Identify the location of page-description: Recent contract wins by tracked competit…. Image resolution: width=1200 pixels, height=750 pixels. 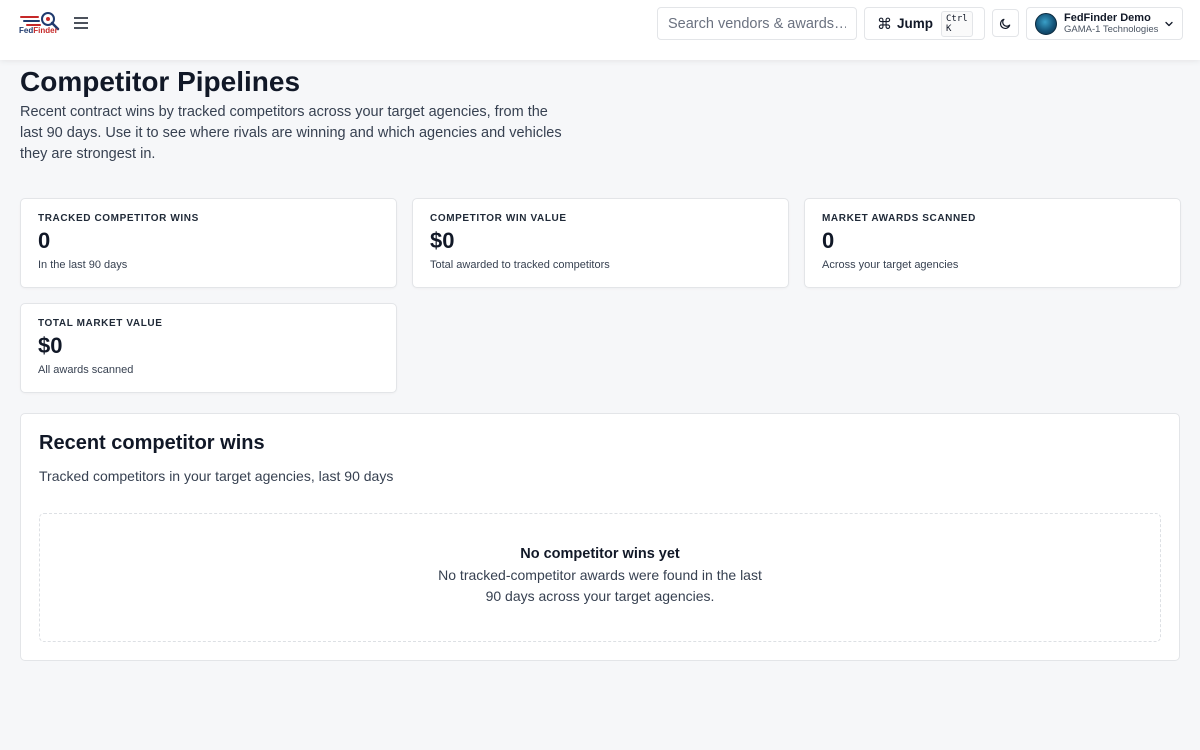
(291, 133).